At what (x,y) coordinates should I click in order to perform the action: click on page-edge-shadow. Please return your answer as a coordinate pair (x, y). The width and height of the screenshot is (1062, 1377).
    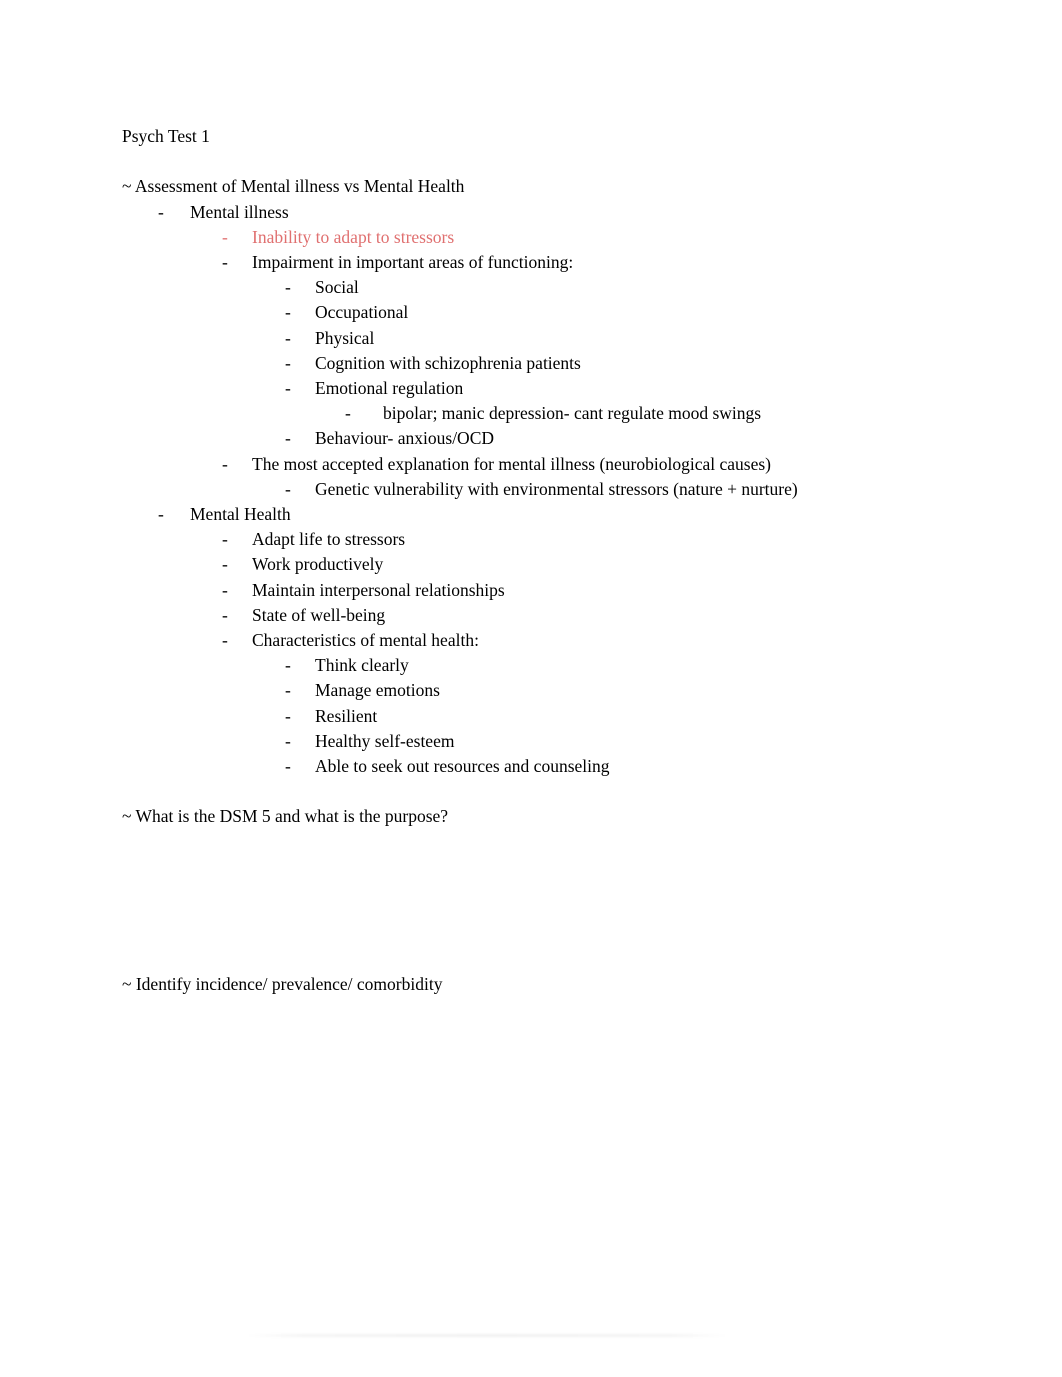
    Looking at the image, I should click on (487, 1335).